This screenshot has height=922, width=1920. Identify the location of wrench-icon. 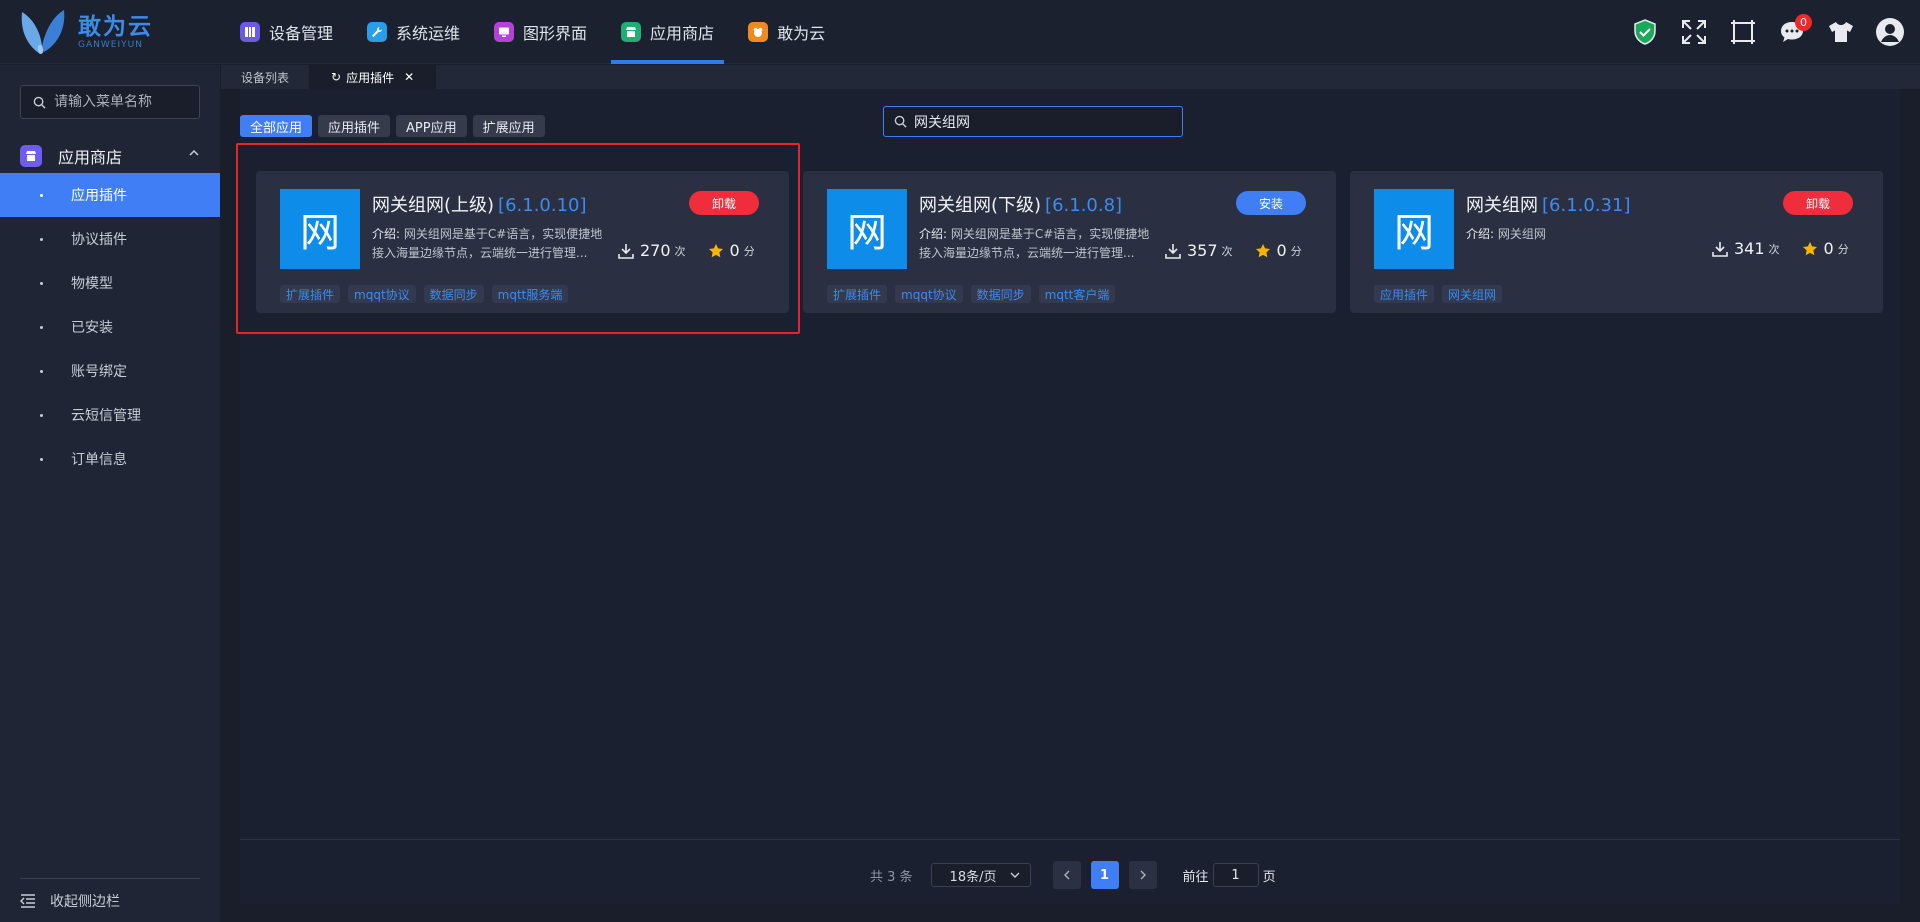
(377, 32).